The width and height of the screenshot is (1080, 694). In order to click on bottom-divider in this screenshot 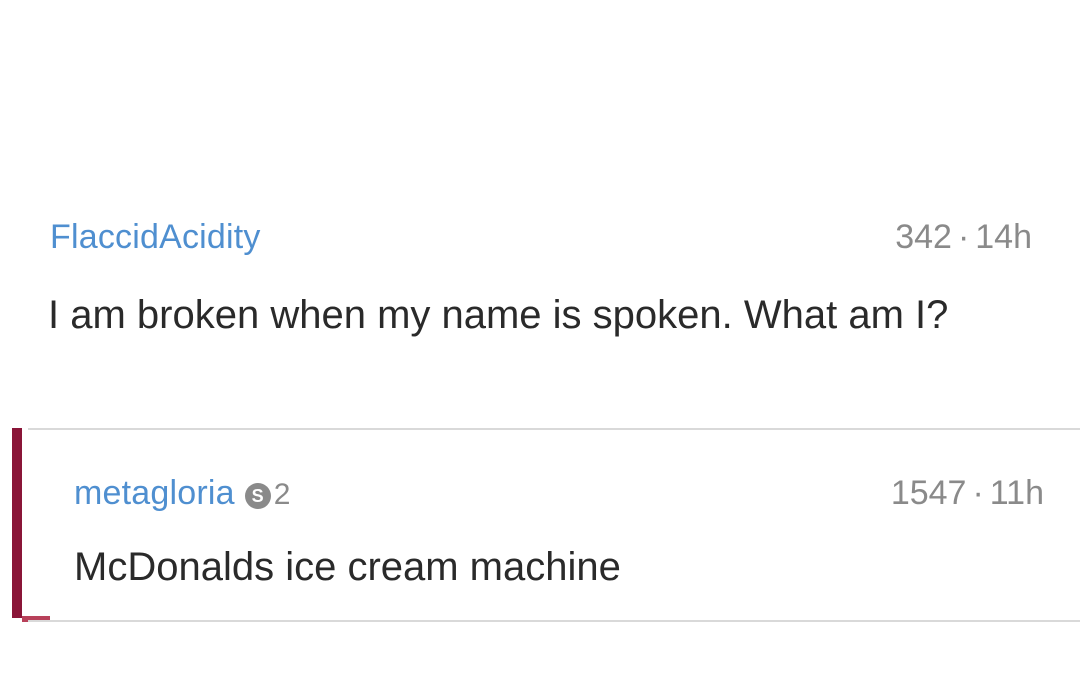, I will do `click(554, 621)`.